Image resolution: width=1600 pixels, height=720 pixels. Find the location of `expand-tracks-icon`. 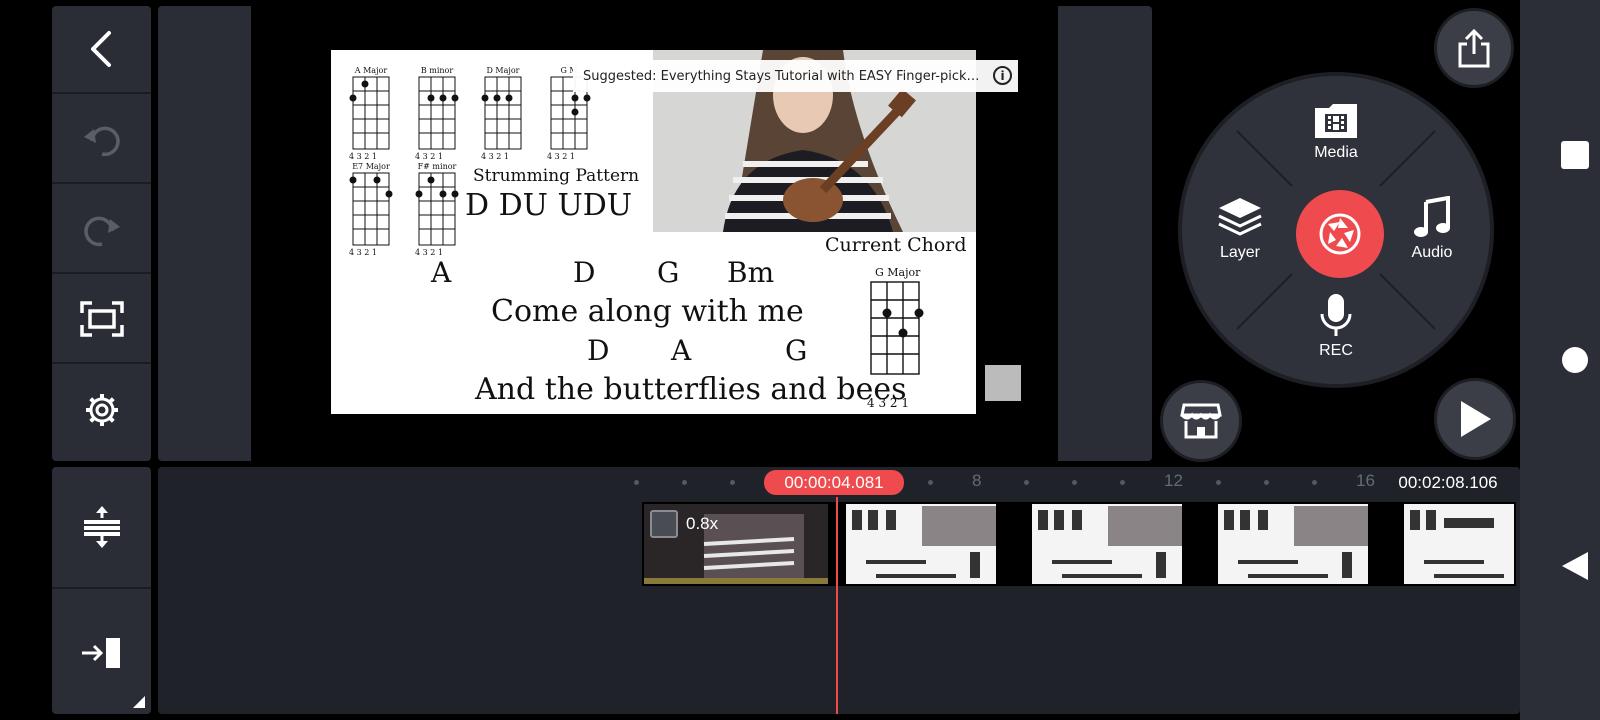

expand-tracks-icon is located at coordinates (101, 527).